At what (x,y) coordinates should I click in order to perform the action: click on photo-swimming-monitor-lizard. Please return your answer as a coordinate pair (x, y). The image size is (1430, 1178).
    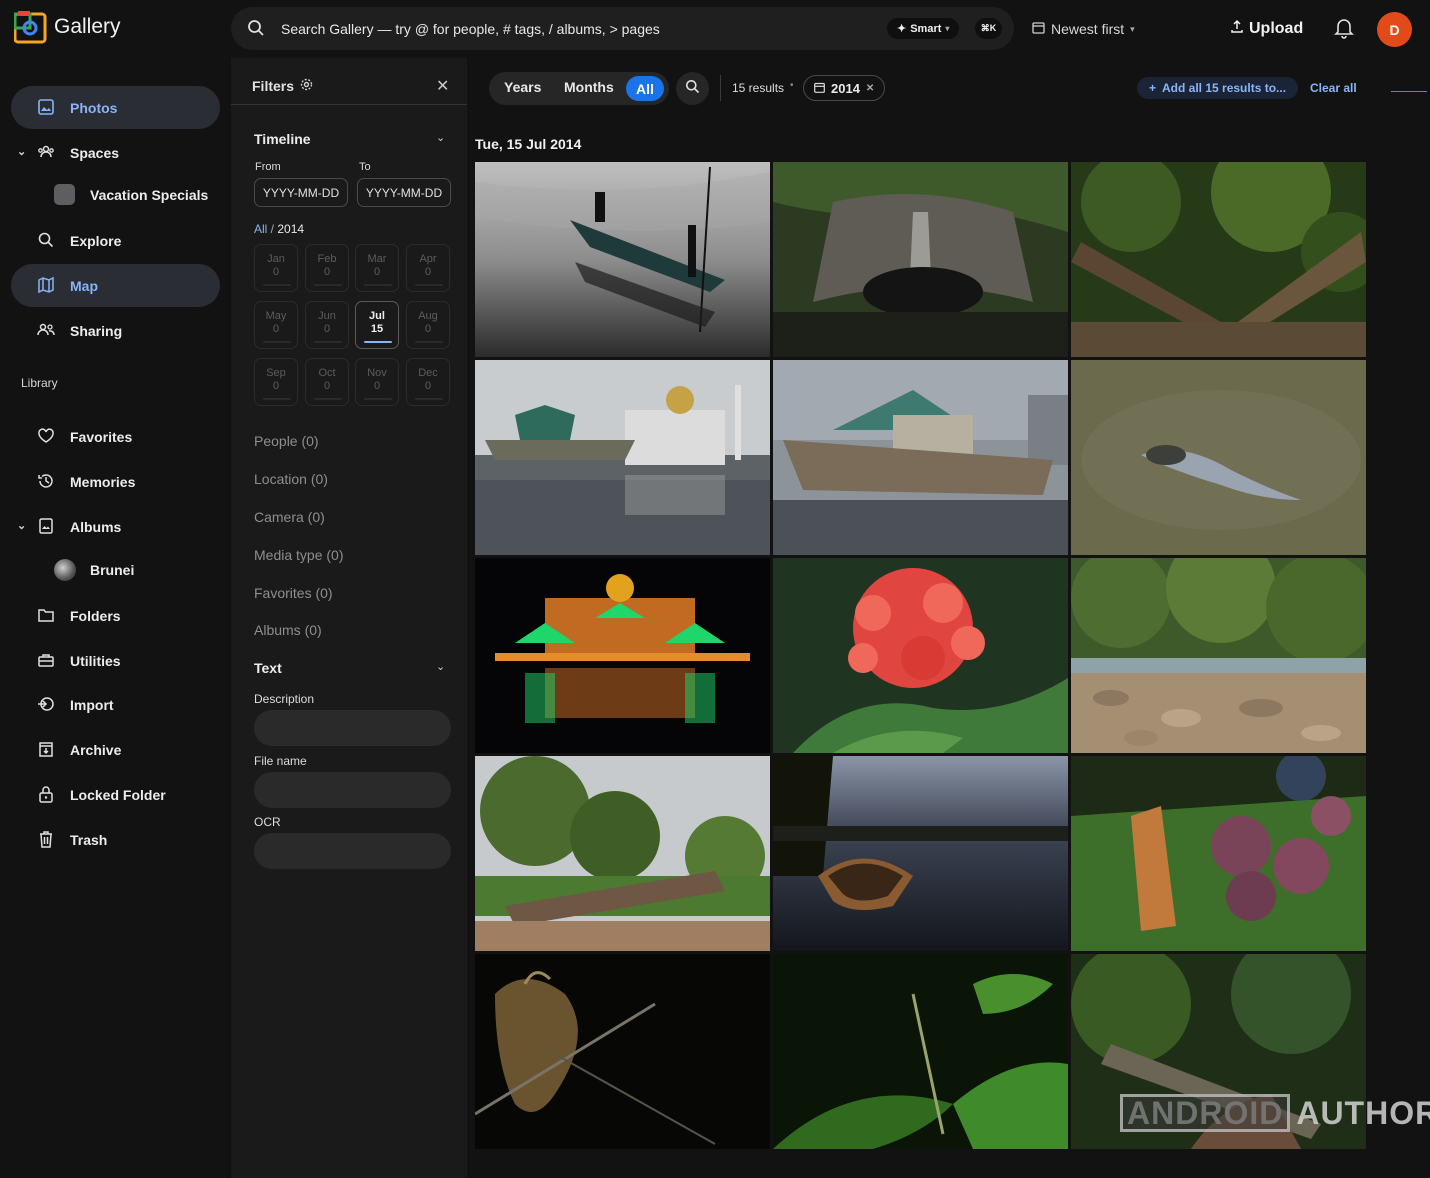
    Looking at the image, I should click on (1218, 457).